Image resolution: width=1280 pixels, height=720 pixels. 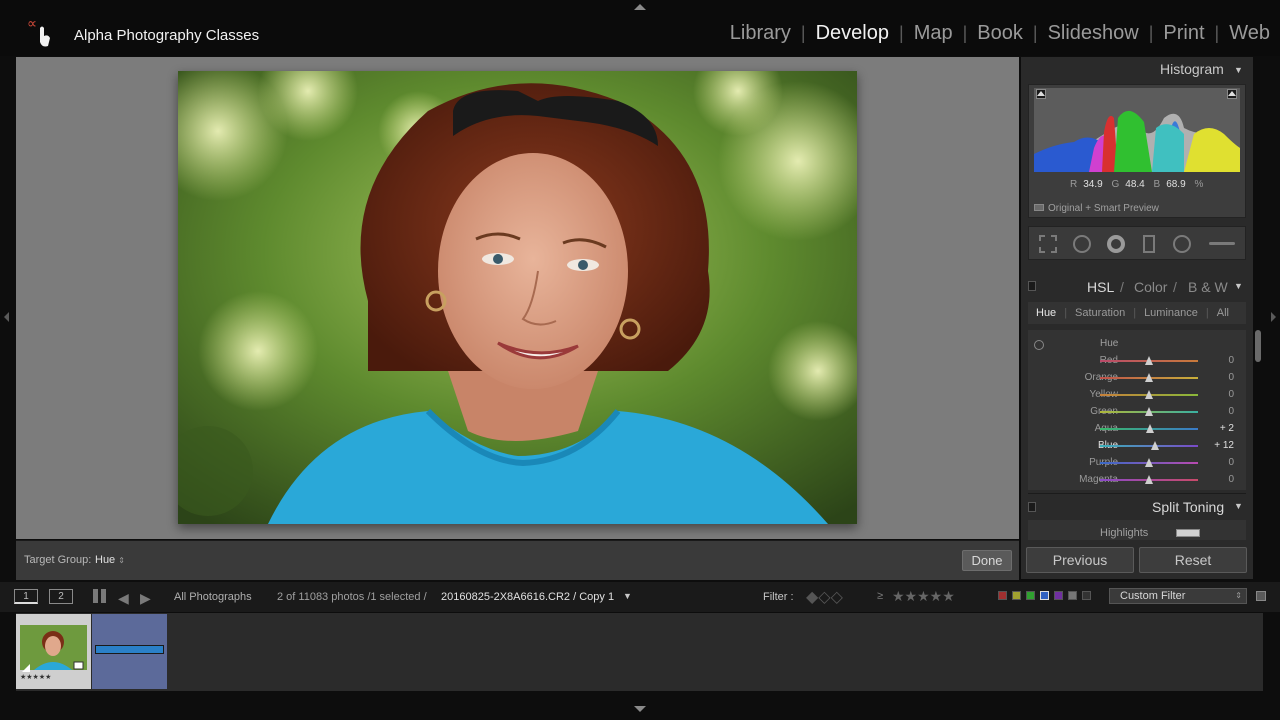 I want to click on slider-track, so click(x=1149, y=446).